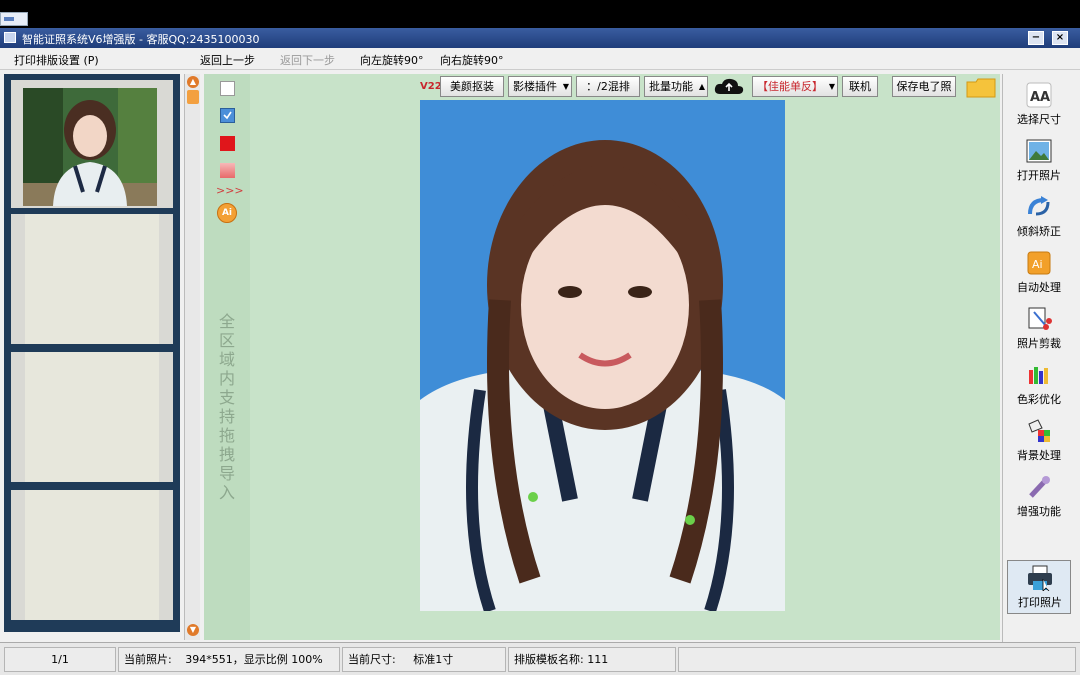  I want to click on printer-icon, so click(1040, 578).